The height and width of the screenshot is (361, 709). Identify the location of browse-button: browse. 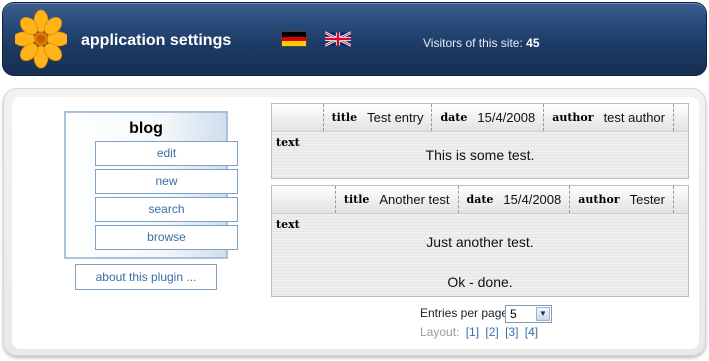
(166, 237).